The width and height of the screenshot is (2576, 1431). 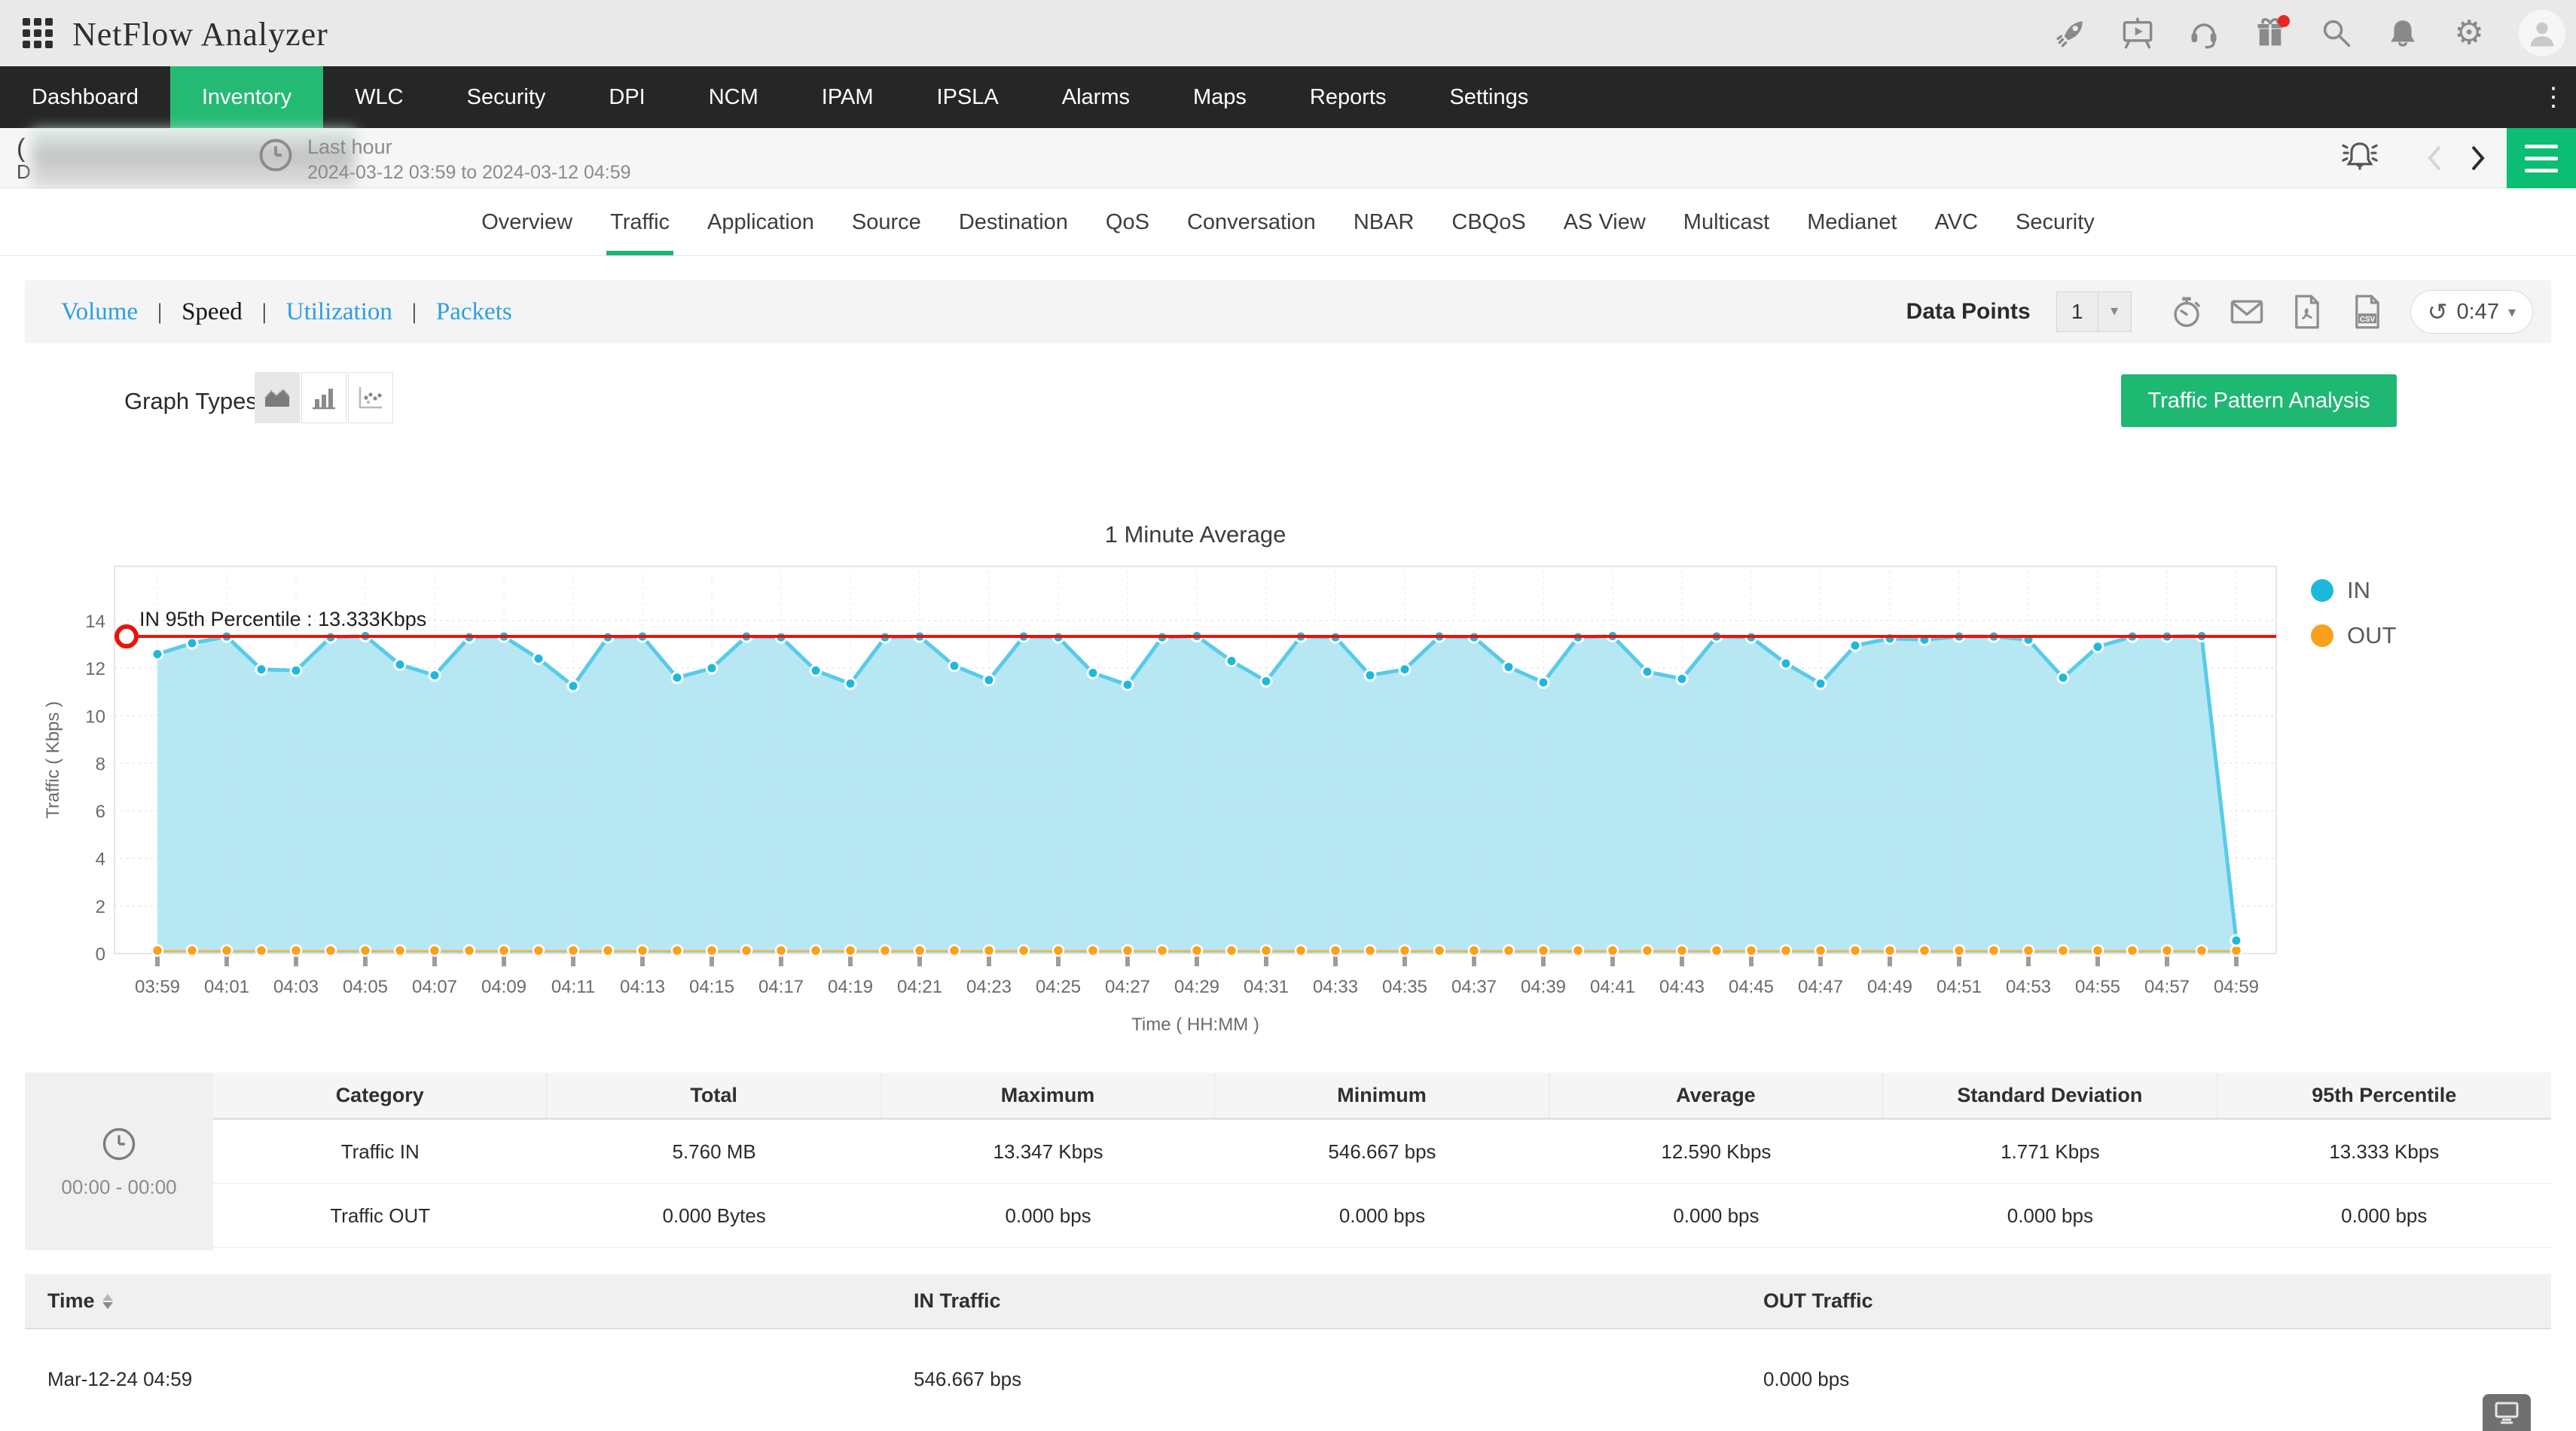 What do you see at coordinates (2358, 590) in the screenshot?
I see `legend-label: IN` at bounding box center [2358, 590].